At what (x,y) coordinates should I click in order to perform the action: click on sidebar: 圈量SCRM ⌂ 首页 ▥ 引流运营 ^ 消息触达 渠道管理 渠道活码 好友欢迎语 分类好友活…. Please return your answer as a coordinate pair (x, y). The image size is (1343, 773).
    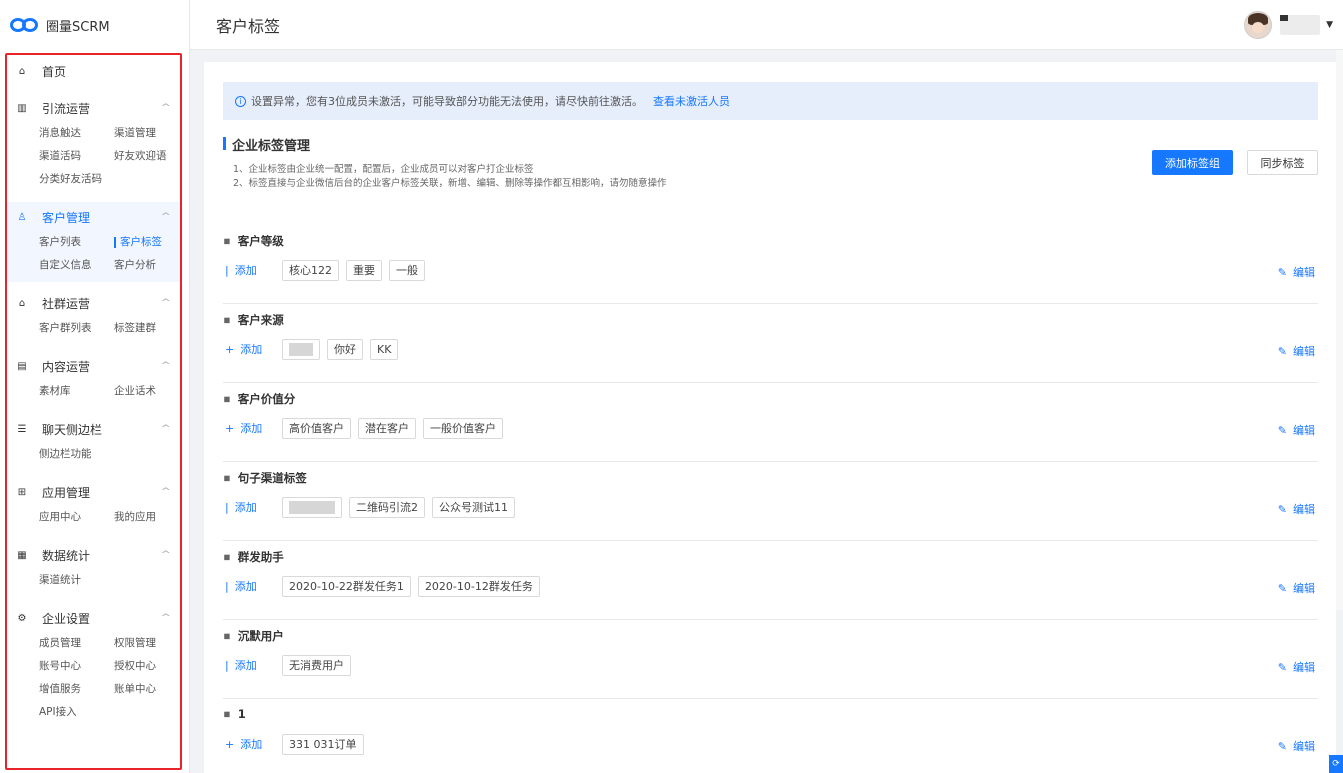
    Looking at the image, I should click on (95, 386).